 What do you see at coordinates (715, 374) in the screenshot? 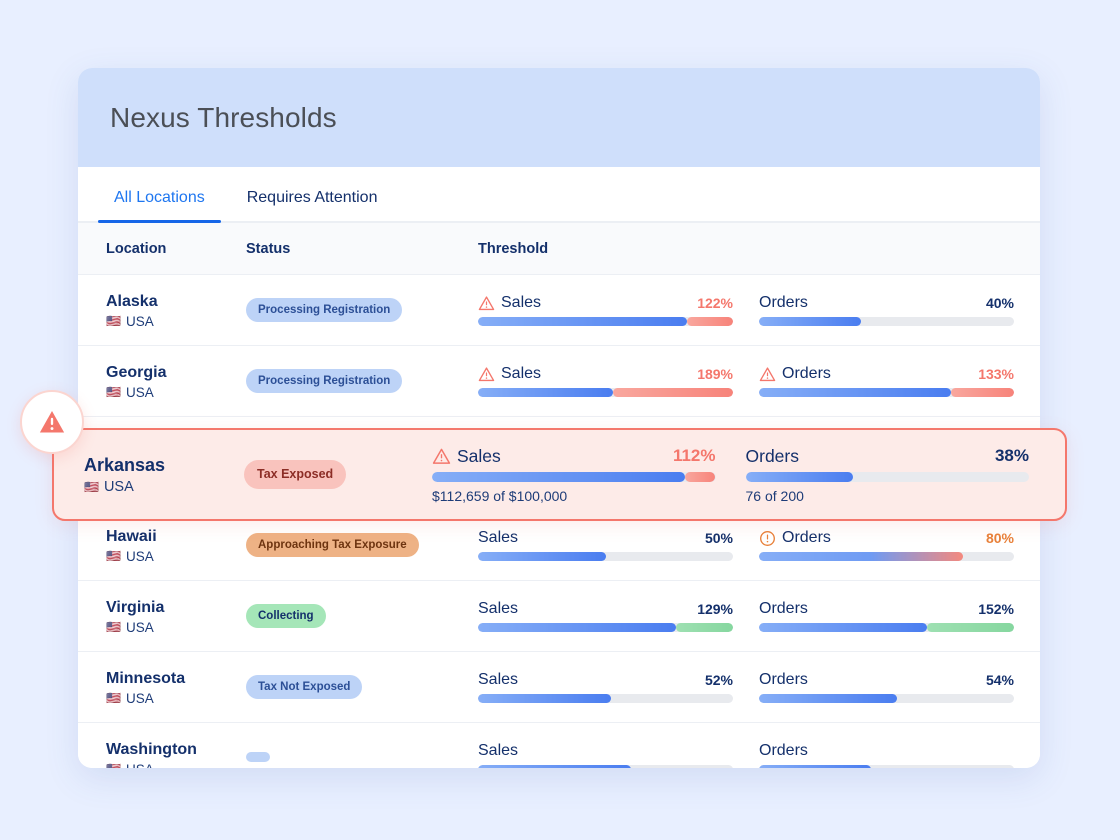
I see `metric-percent: 189%` at bounding box center [715, 374].